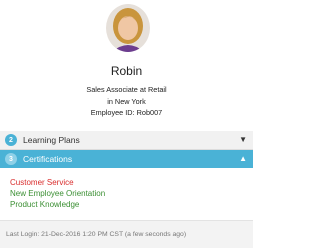 This screenshot has height=248, width=320. What do you see at coordinates (243, 139) in the screenshot?
I see `caret-down-icon: ▼` at bounding box center [243, 139].